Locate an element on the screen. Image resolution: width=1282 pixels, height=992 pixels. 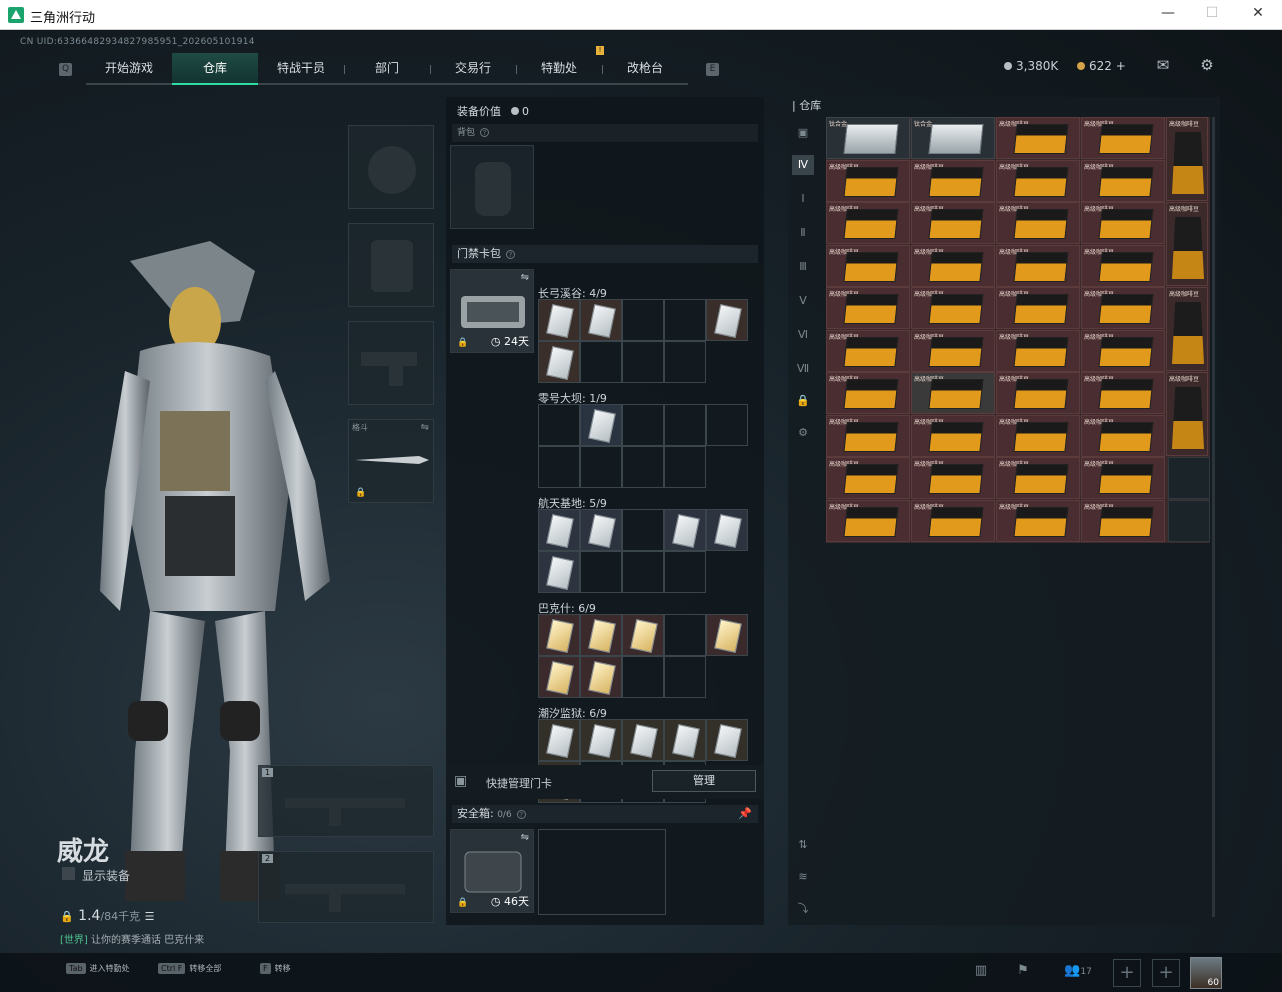
armor-slot is located at coordinates (391, 265).